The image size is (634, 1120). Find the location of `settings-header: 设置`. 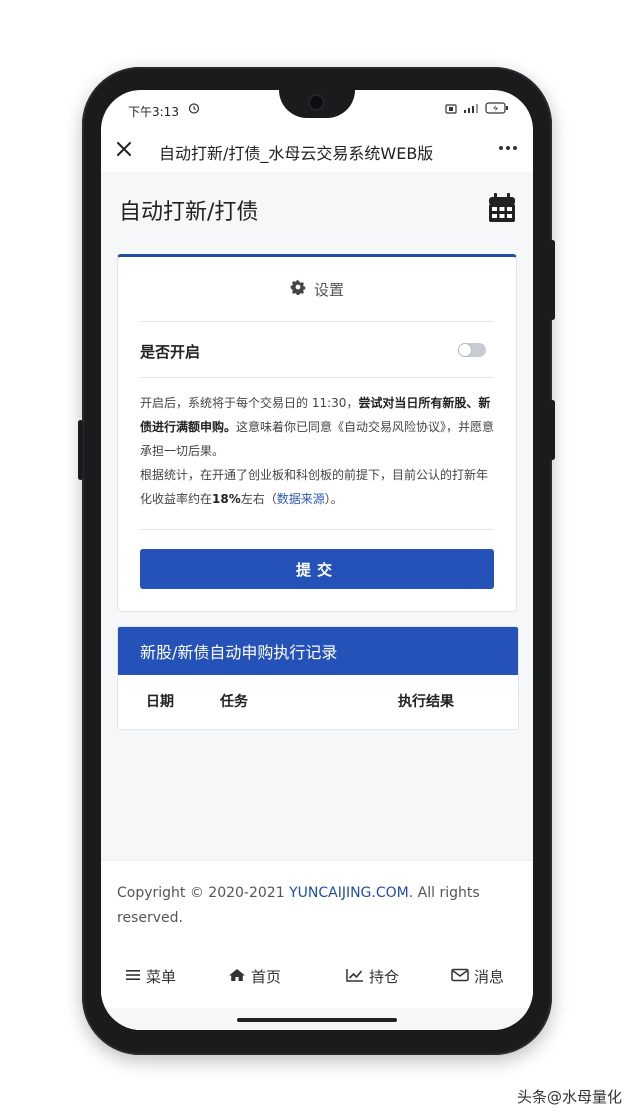

settings-header: 设置 is located at coordinates (317, 289).